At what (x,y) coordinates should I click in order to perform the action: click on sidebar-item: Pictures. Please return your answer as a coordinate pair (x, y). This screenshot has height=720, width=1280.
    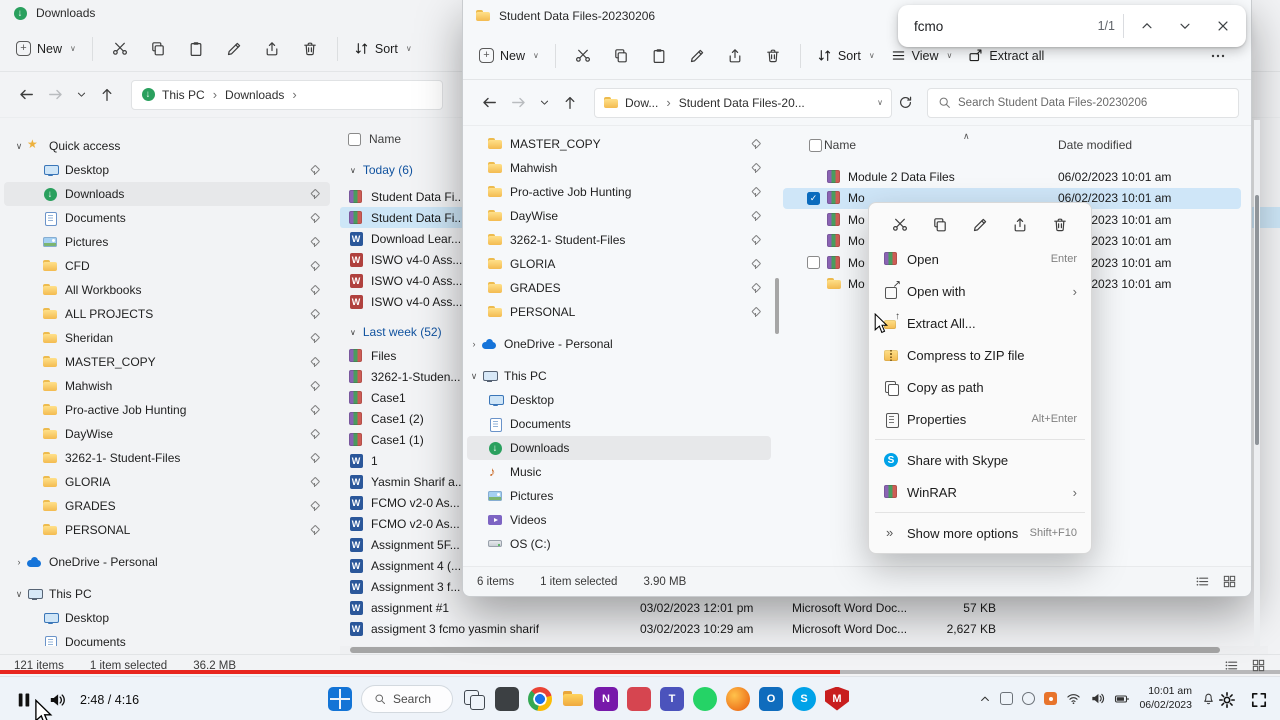
    Looking at the image, I should click on (619, 496).